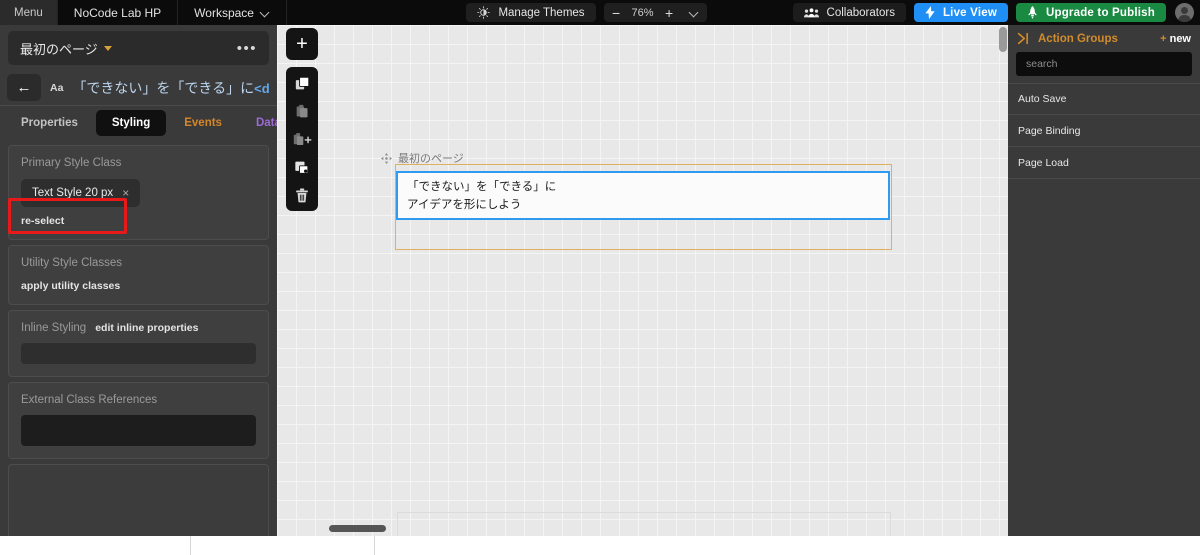 The height and width of the screenshot is (555, 1200). I want to click on primary-style-class-label: Primary Style Class, so click(71, 163).